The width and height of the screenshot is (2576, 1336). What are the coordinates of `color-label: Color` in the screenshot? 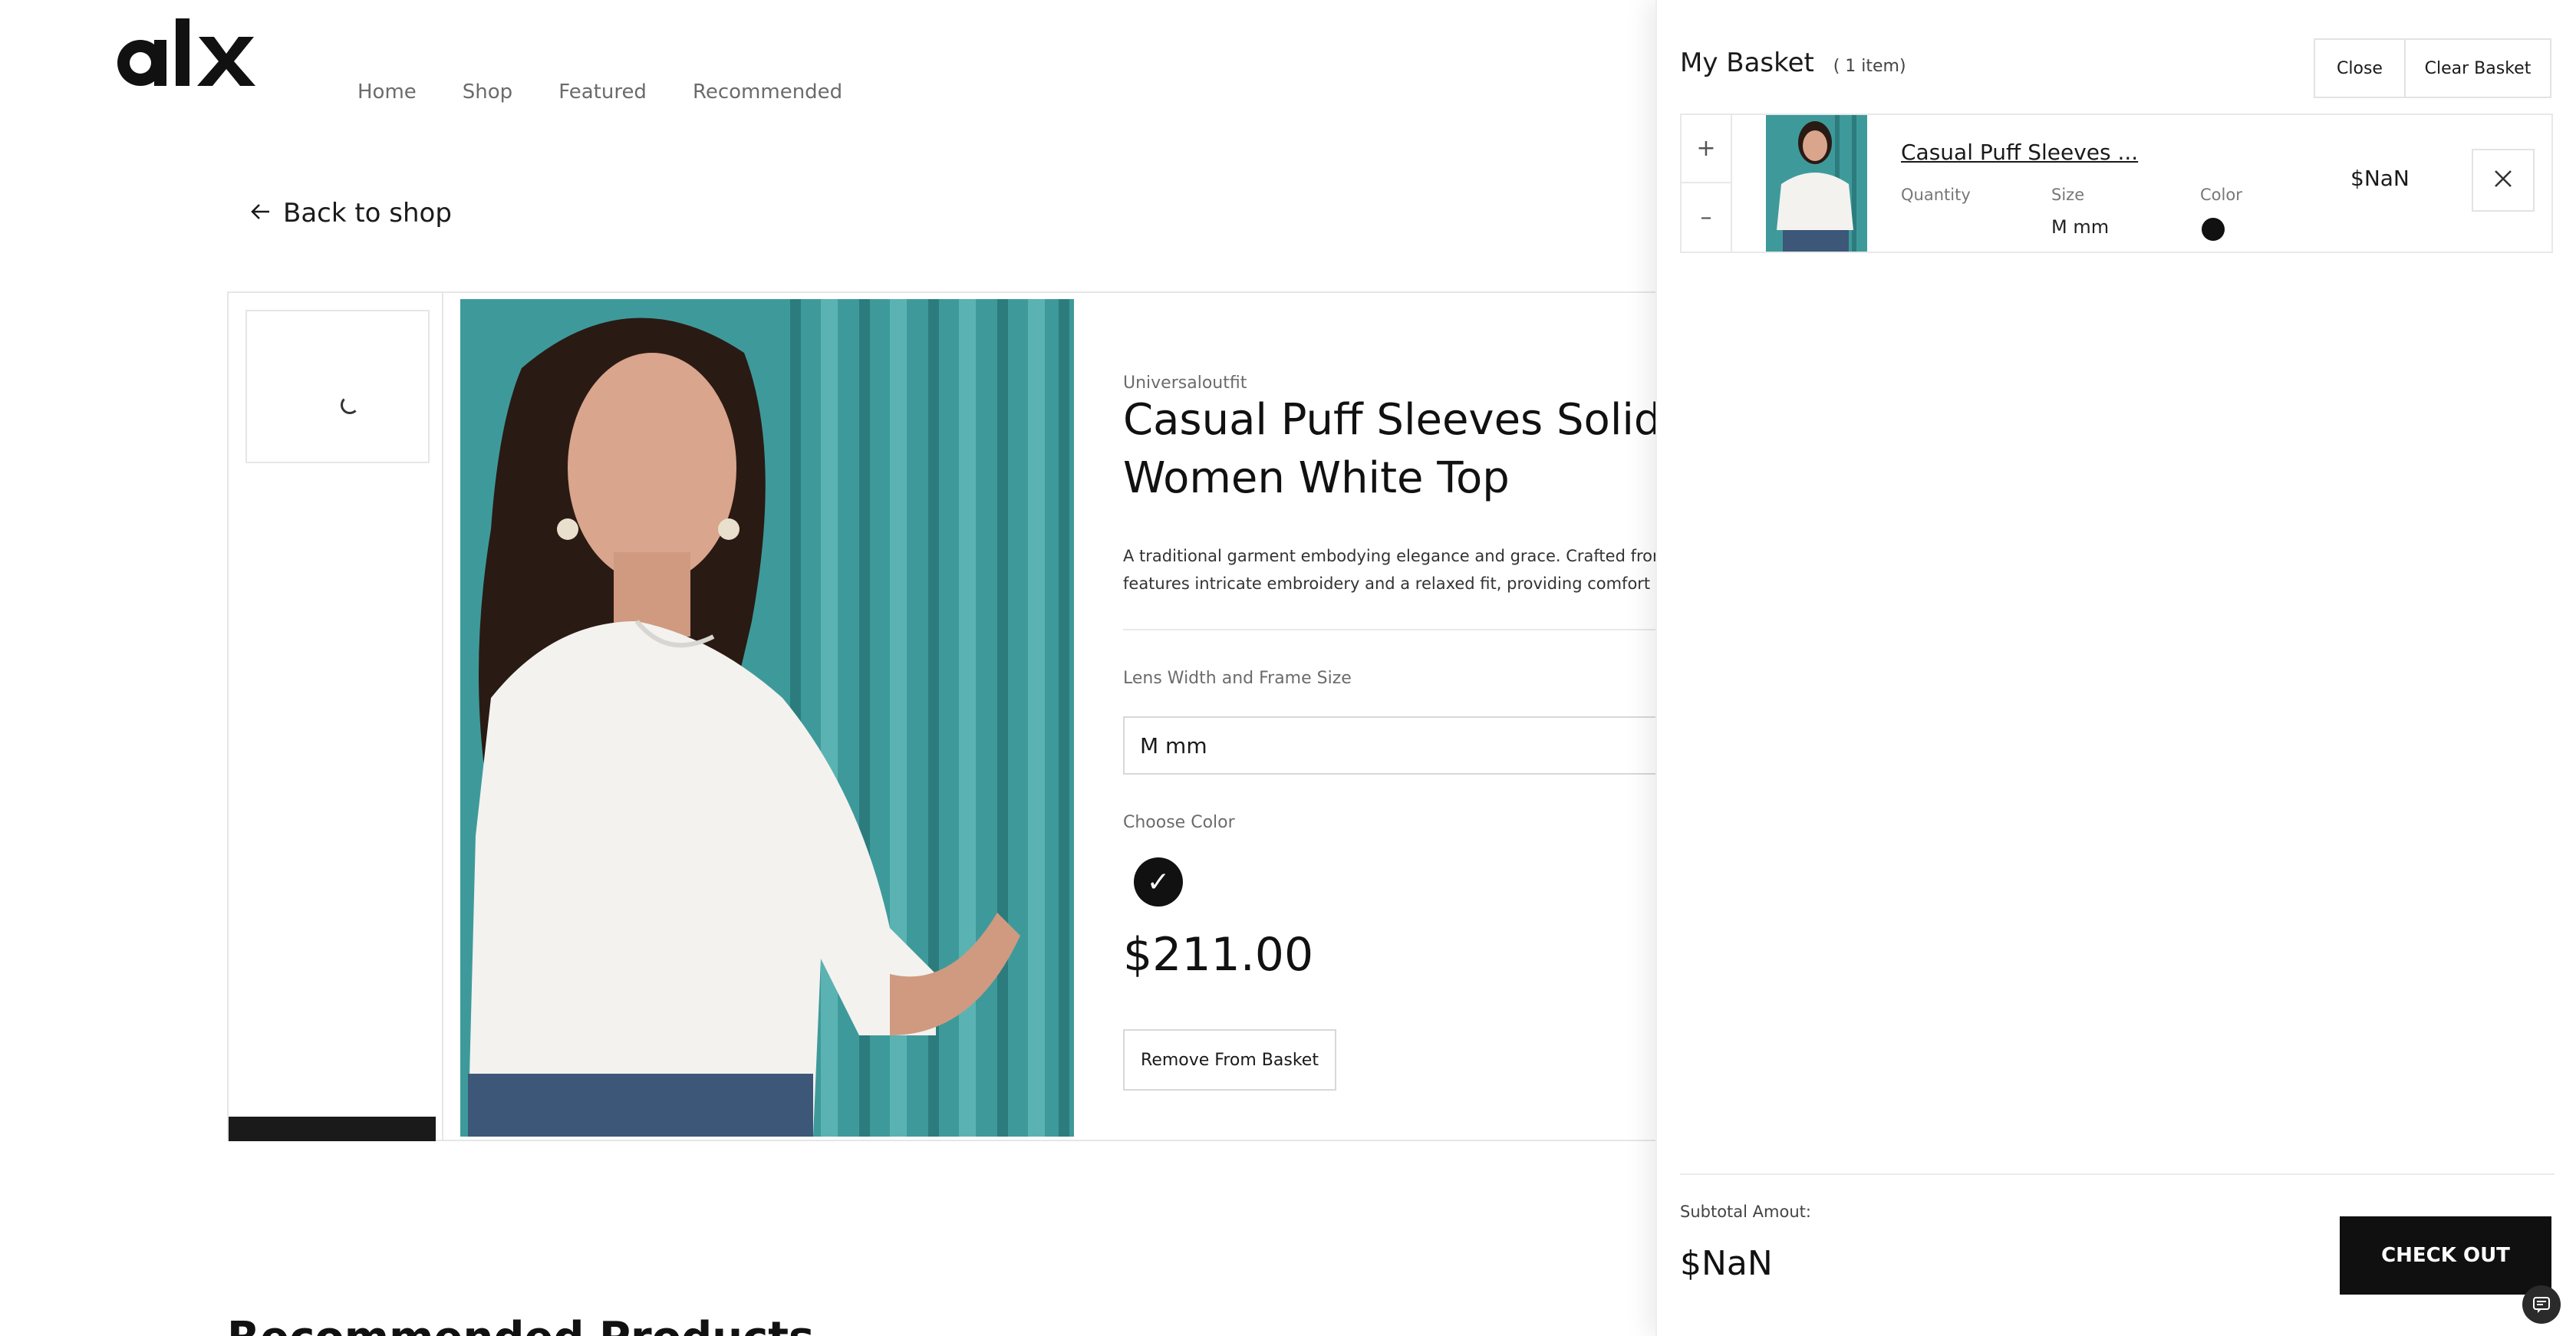 It's located at (2221, 195).